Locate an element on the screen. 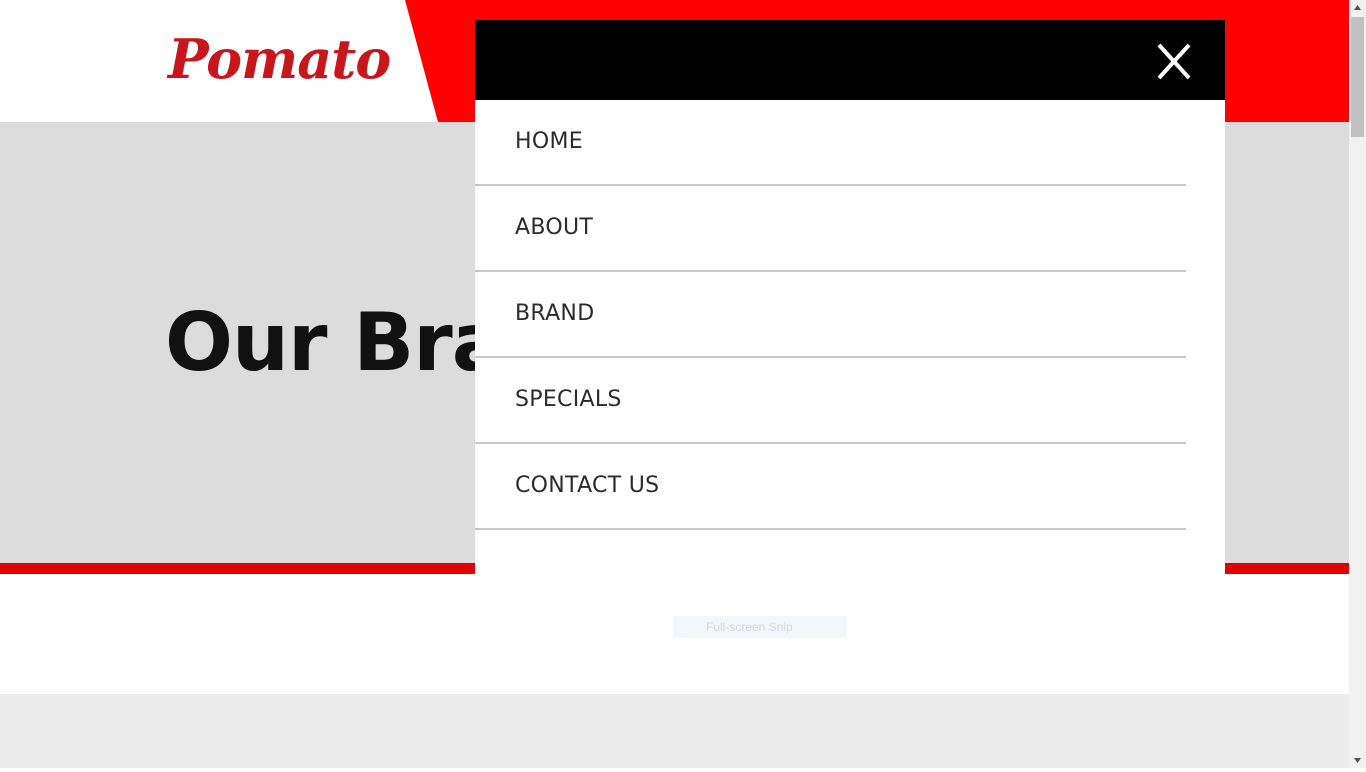 This screenshot has width=1366, height=772. nav-item-brand: BRAND is located at coordinates (830, 315).